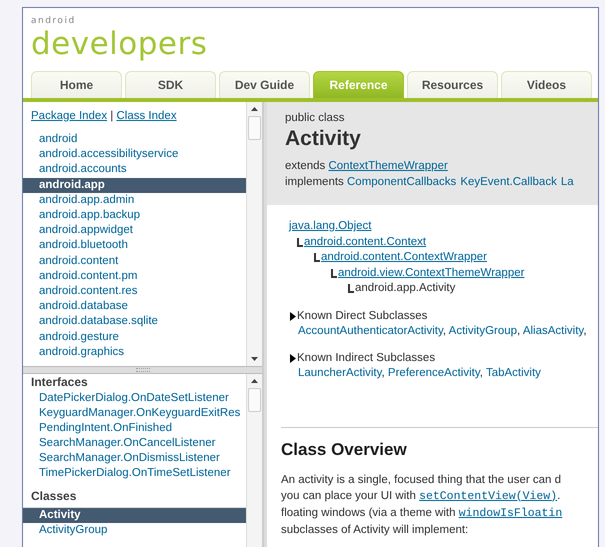 The height and width of the screenshot is (547, 605). What do you see at coordinates (134, 170) in the screenshot?
I see `package-link: android.accounts` at bounding box center [134, 170].